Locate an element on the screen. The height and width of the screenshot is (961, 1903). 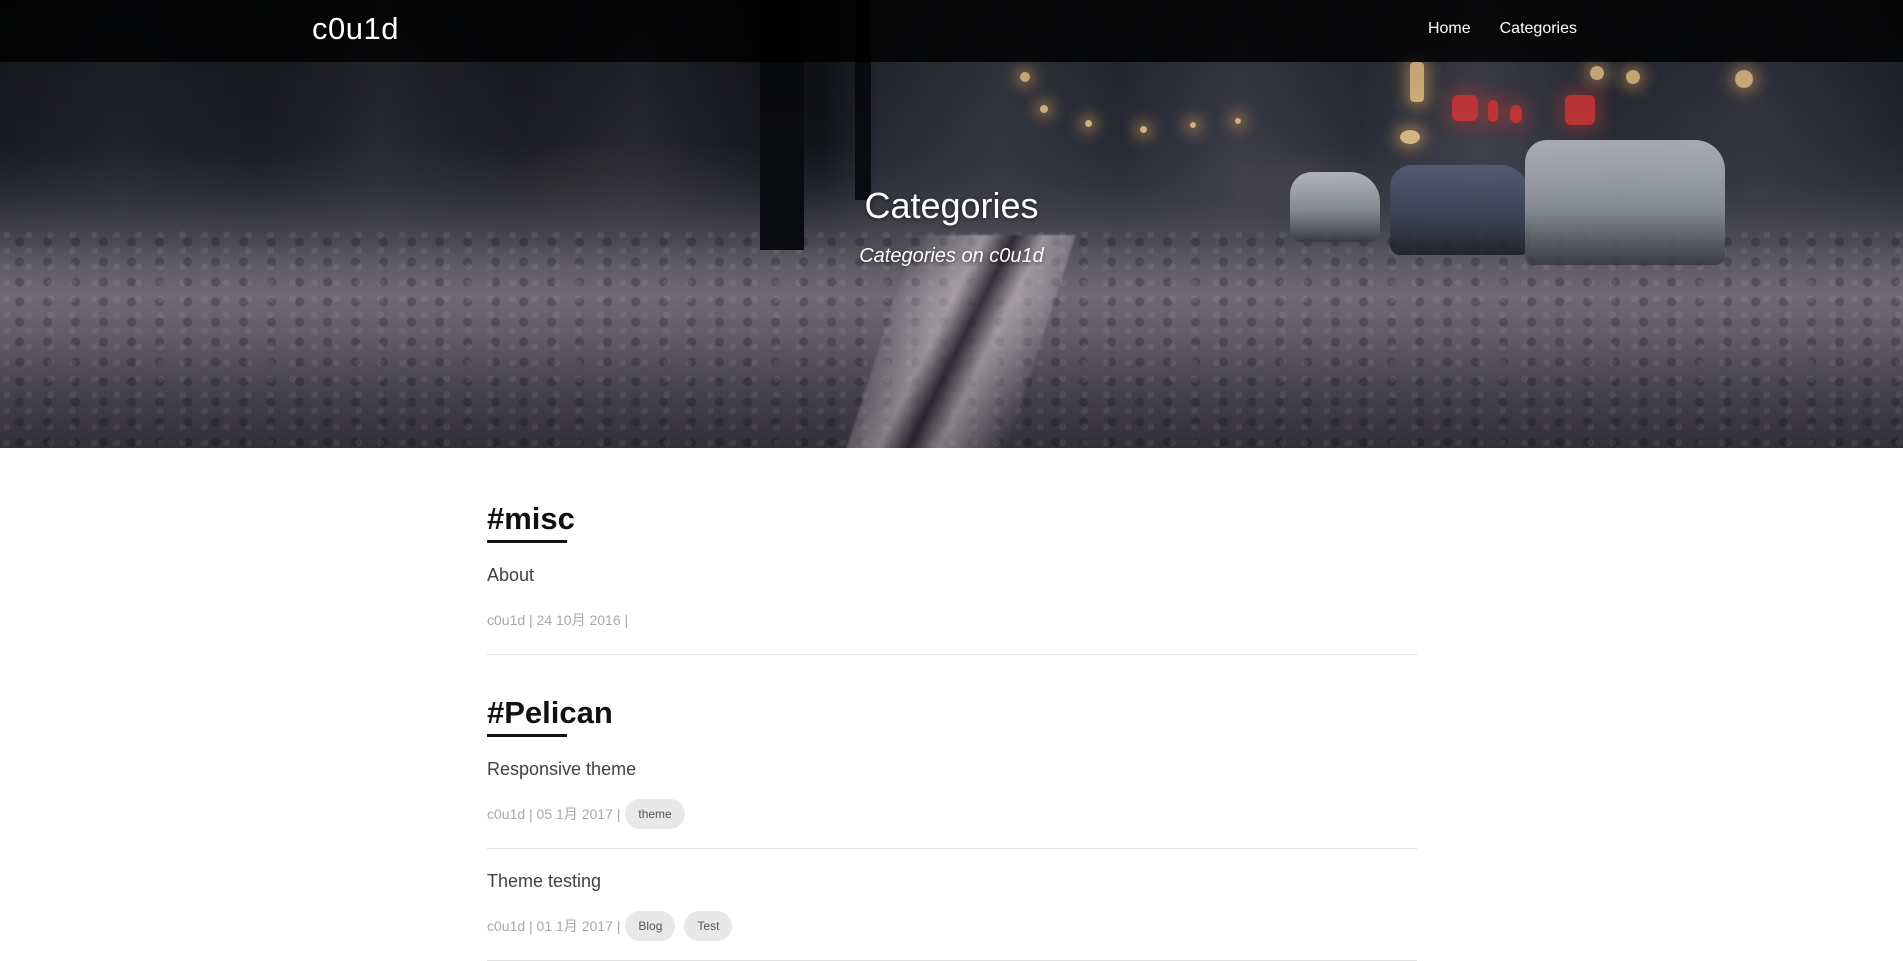
category-section-misc: #misc About c0u1d | 24 10月 2016 | is located at coordinates (952, 579).